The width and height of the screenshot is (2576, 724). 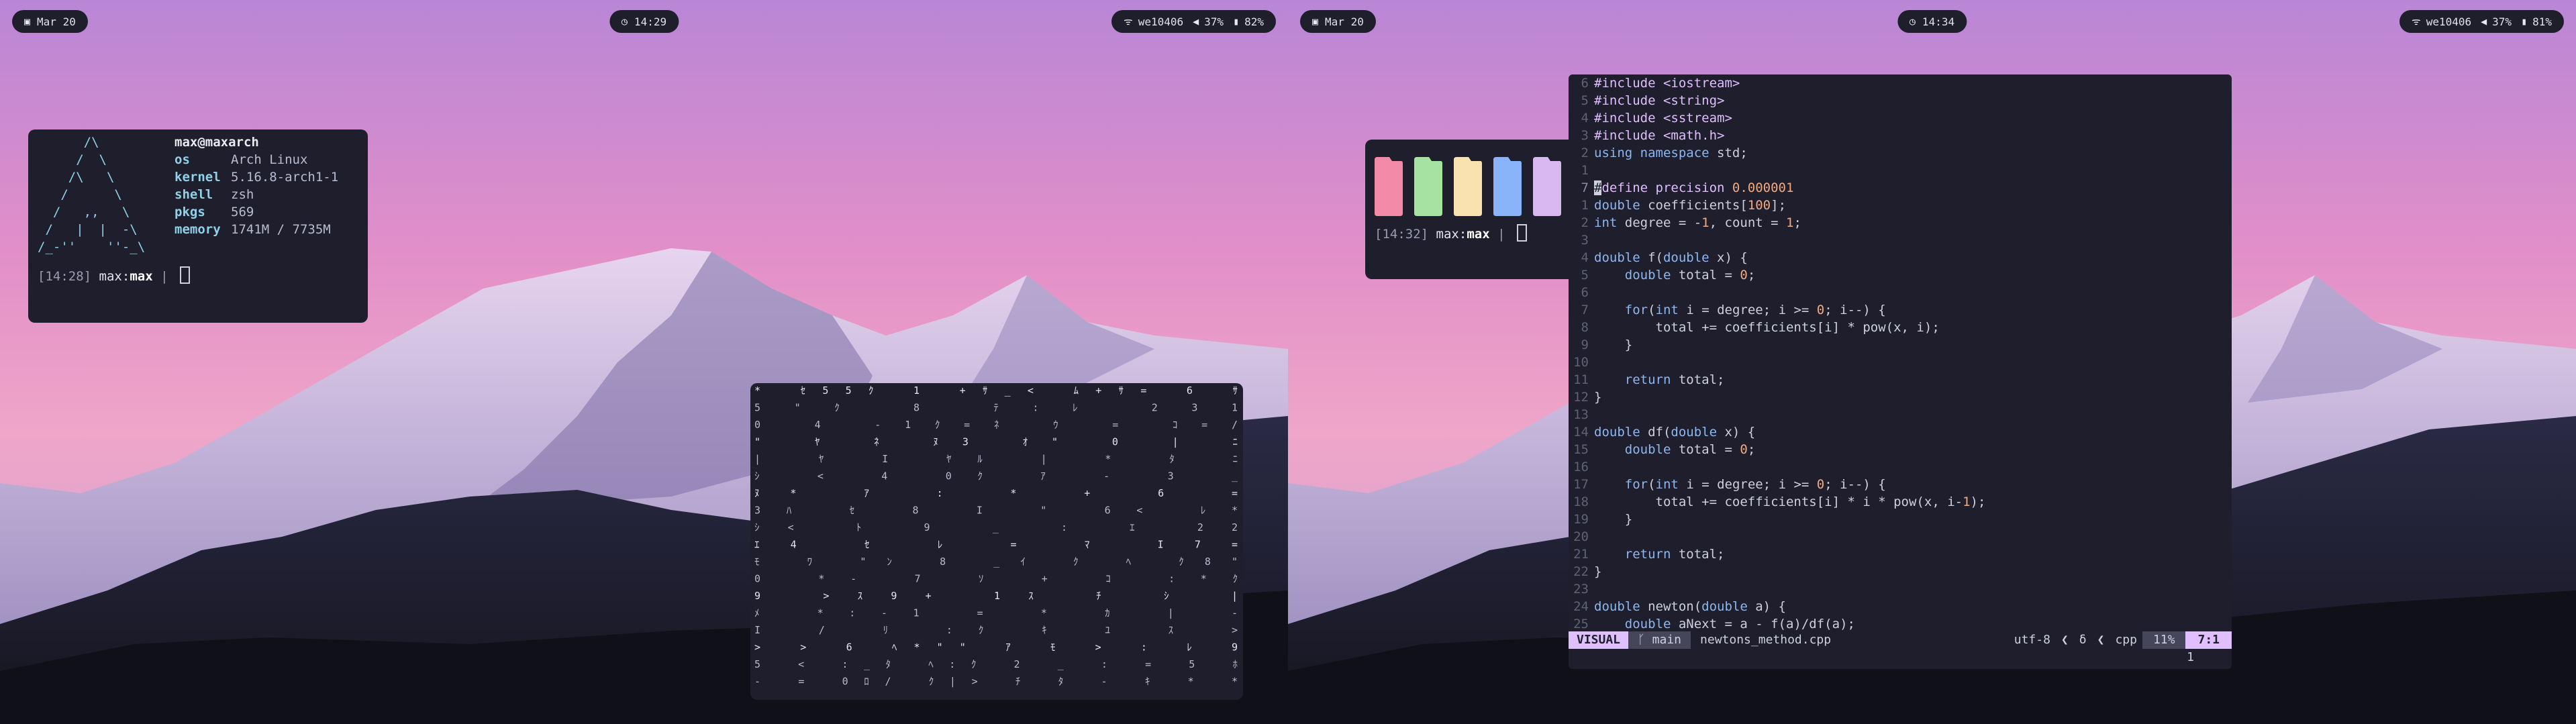 What do you see at coordinates (1900, 188) in the screenshot?
I see `code-line: 7 #define precision 0.000001` at bounding box center [1900, 188].